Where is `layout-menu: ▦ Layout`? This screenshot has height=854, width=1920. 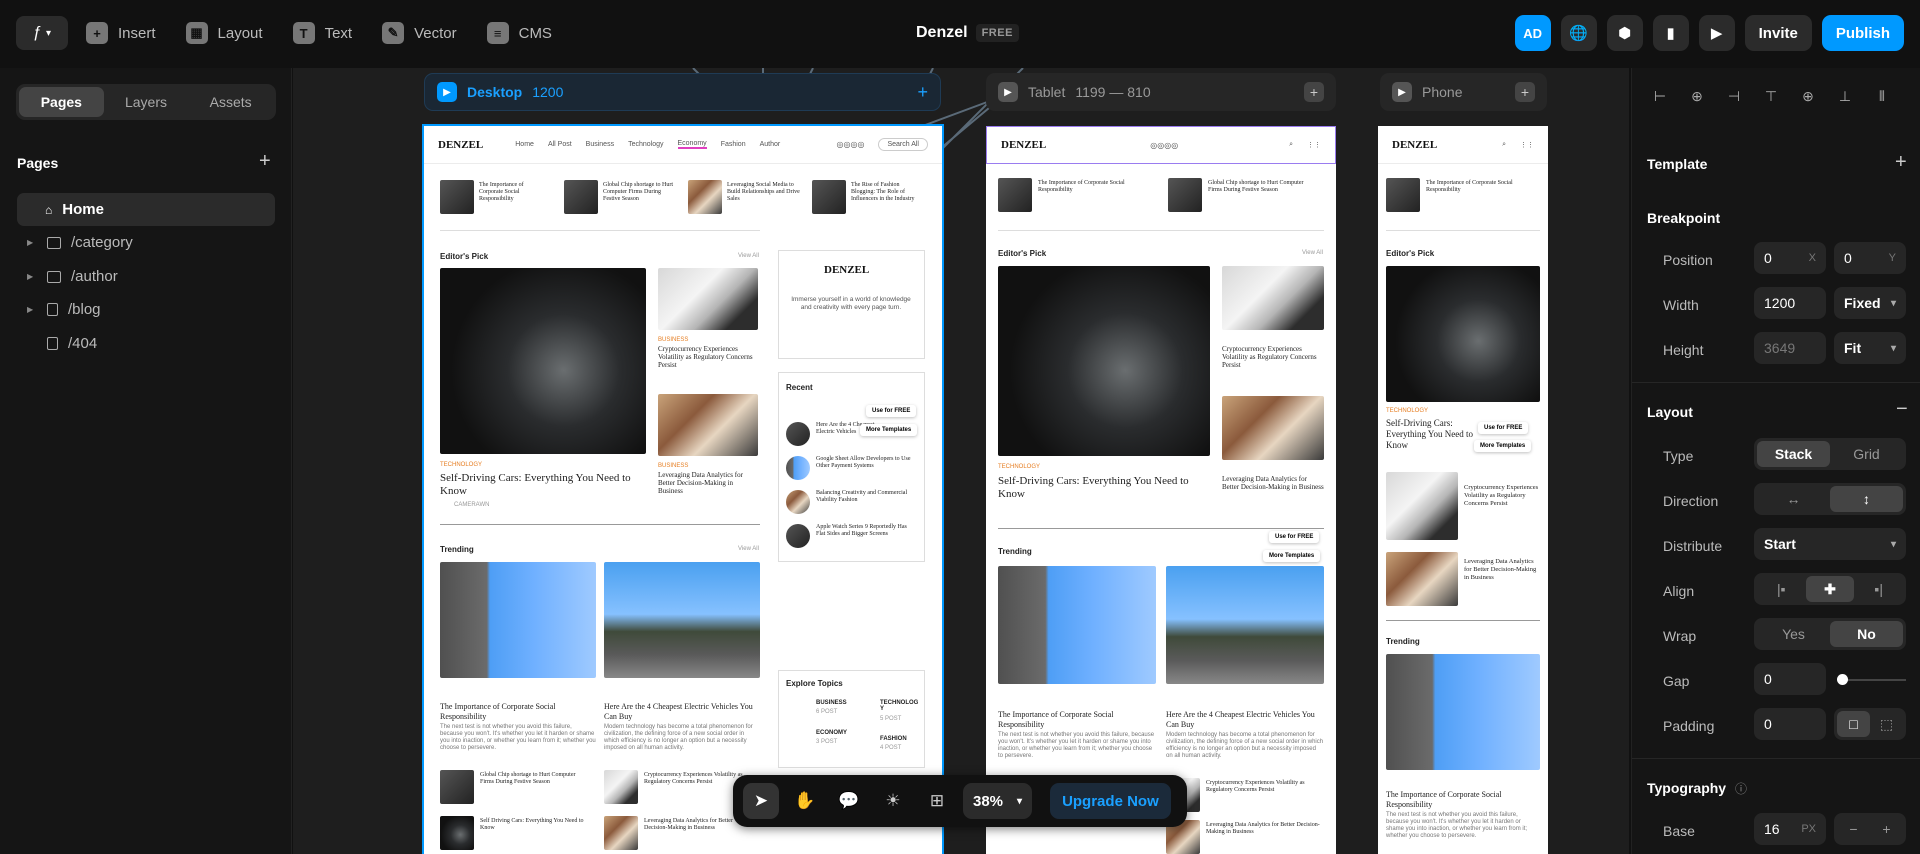
layout-menu: ▦ Layout is located at coordinates (224, 33).